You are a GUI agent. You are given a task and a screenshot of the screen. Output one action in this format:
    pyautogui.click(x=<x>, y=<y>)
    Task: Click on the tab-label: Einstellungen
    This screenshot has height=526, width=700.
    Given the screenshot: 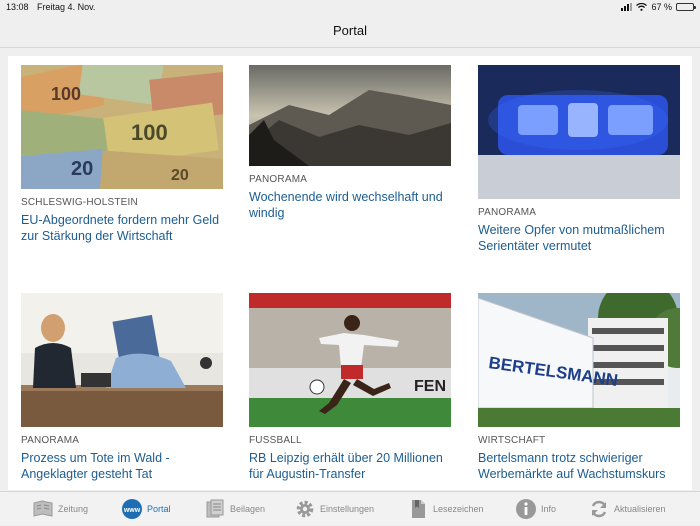 What is the action you would take?
    pyautogui.click(x=347, y=509)
    